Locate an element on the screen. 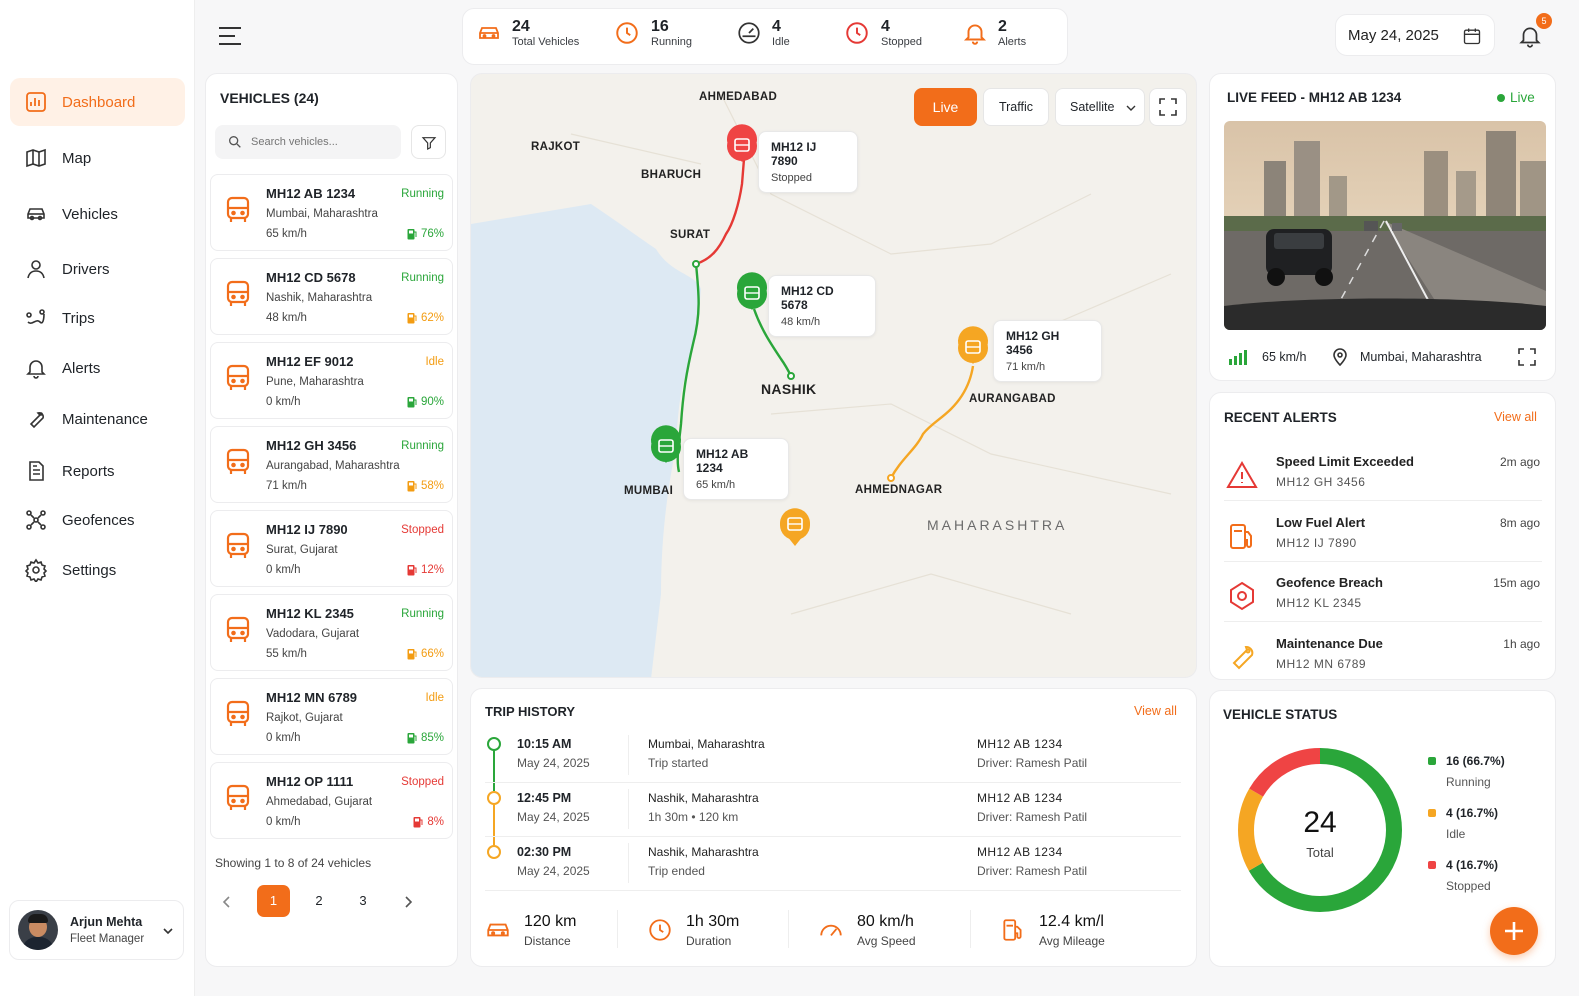 The width and height of the screenshot is (1579, 996). stat-running: 16 Running is located at coordinates (653, 33).